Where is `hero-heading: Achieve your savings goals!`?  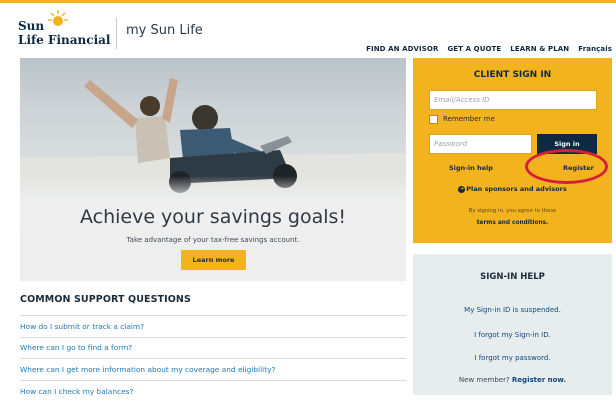 hero-heading: Achieve your savings goals! is located at coordinates (213, 217).